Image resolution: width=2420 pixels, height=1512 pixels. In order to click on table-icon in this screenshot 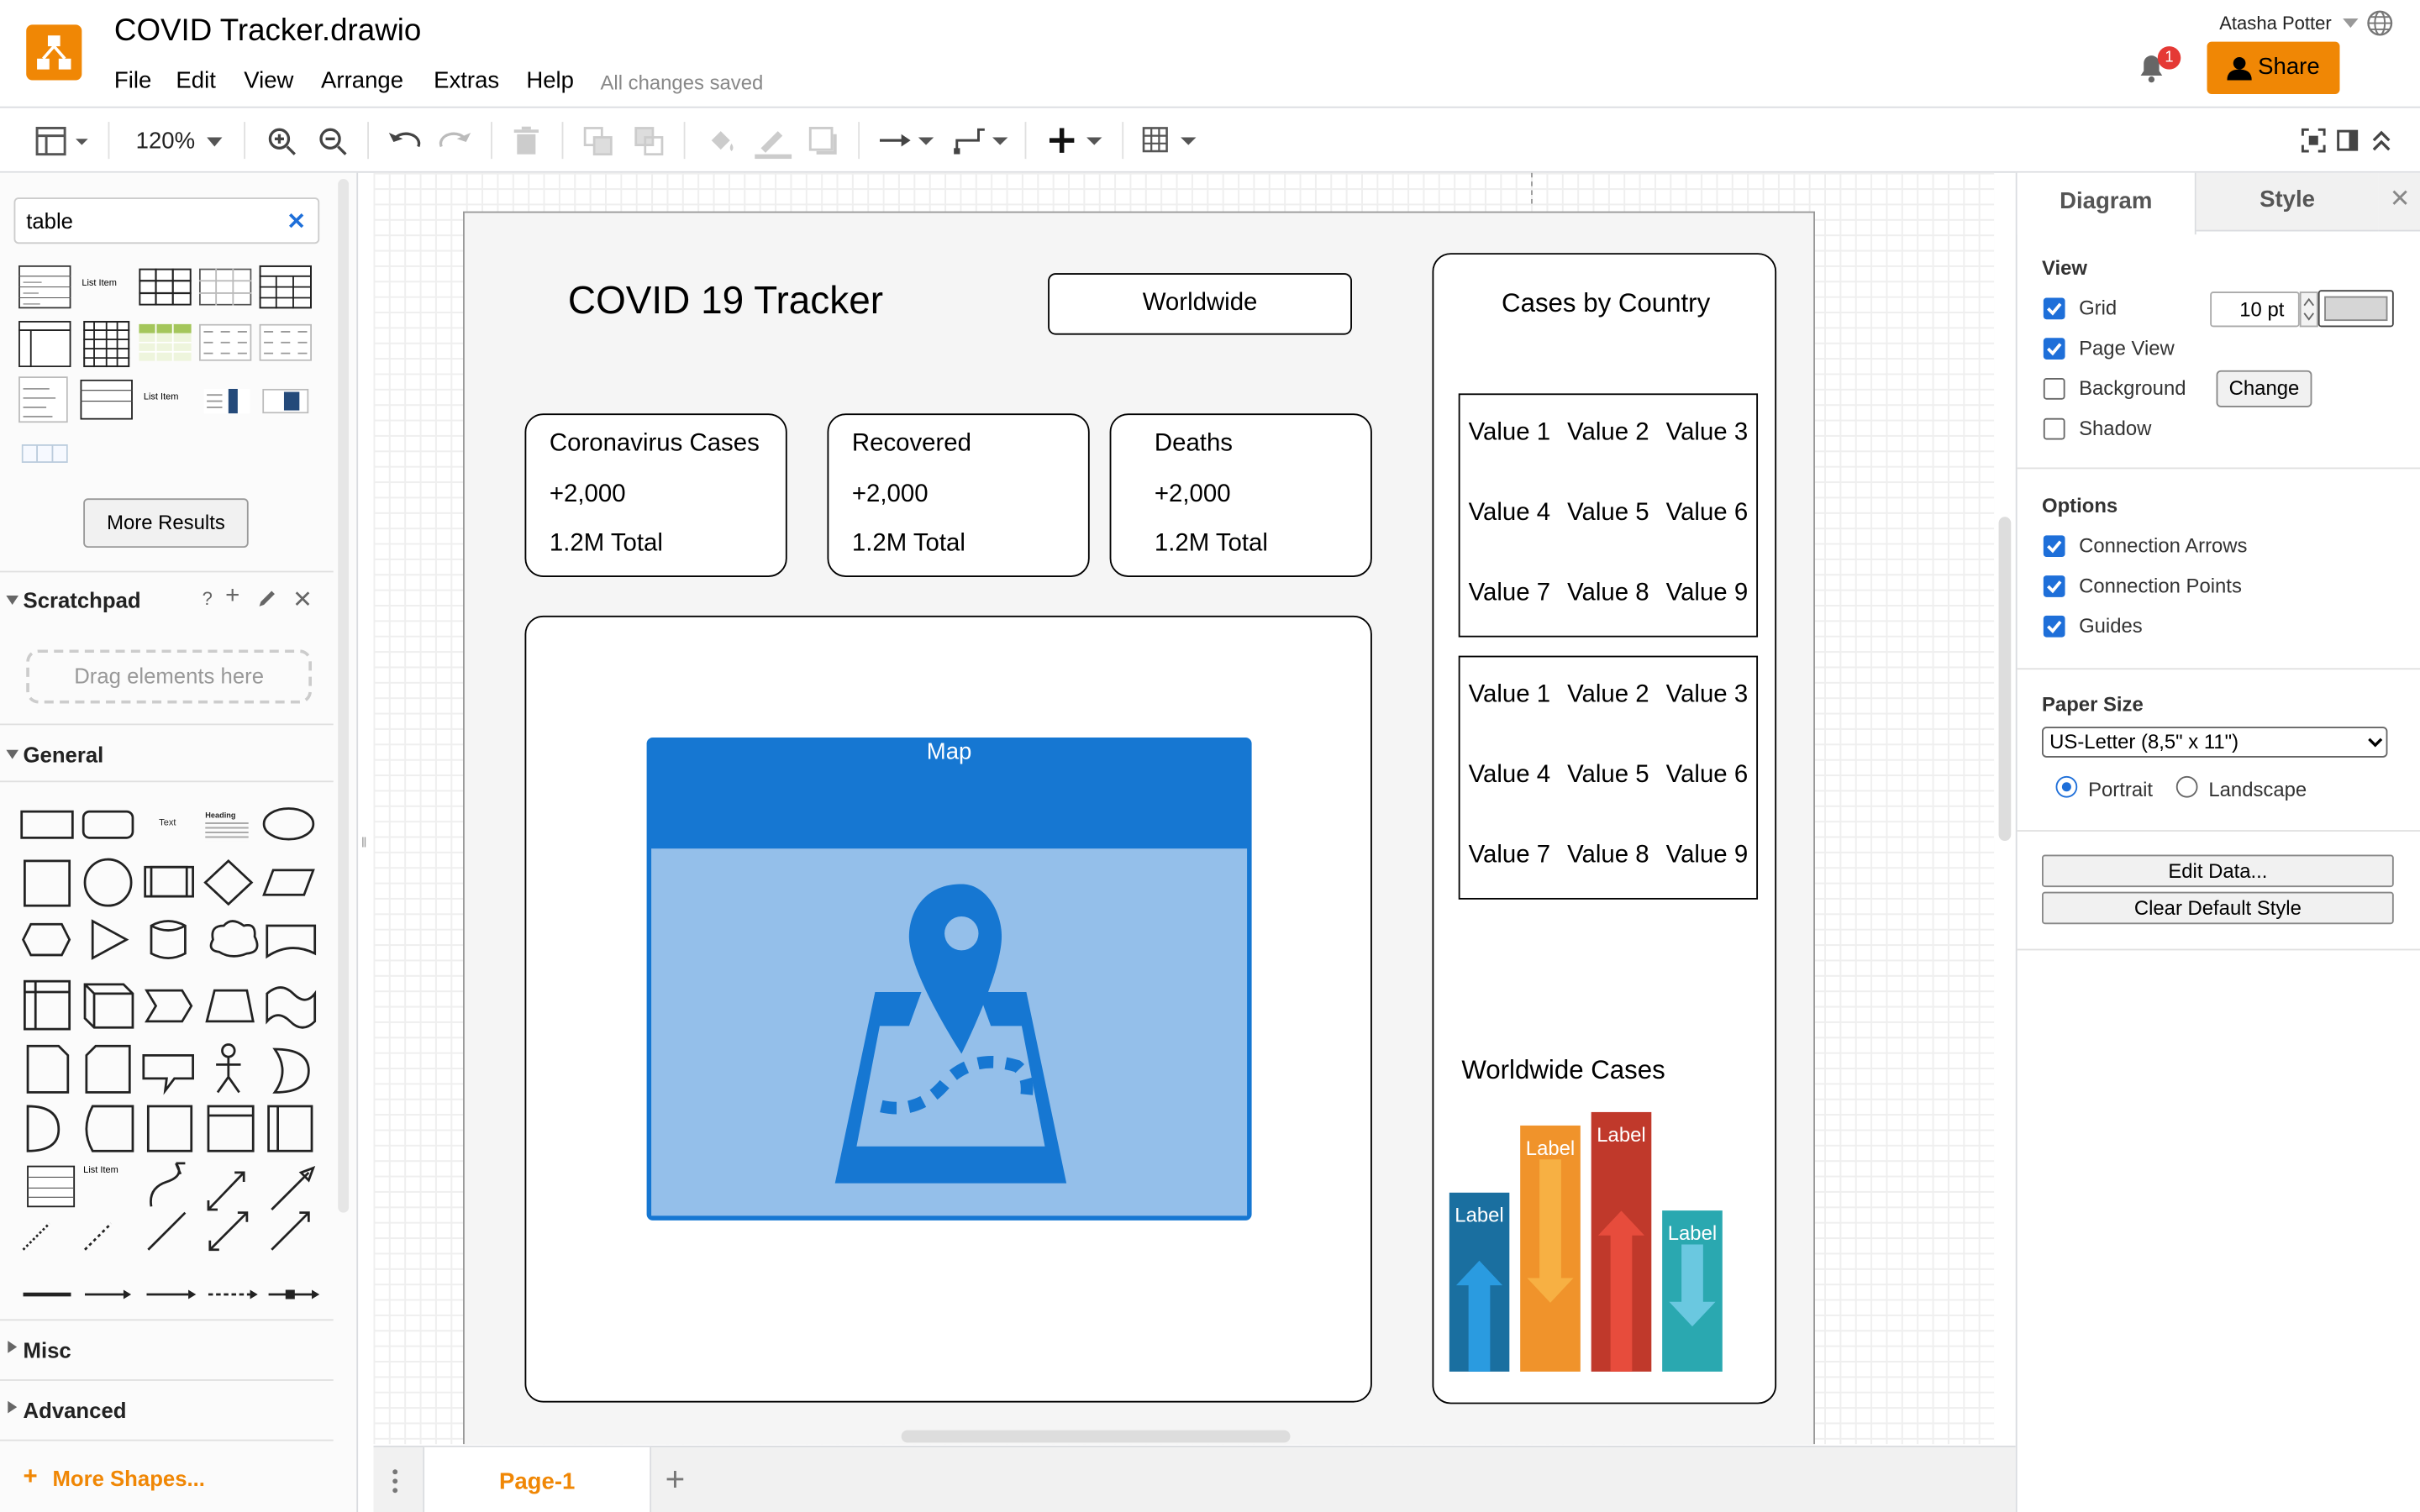, I will do `click(1169, 141)`.